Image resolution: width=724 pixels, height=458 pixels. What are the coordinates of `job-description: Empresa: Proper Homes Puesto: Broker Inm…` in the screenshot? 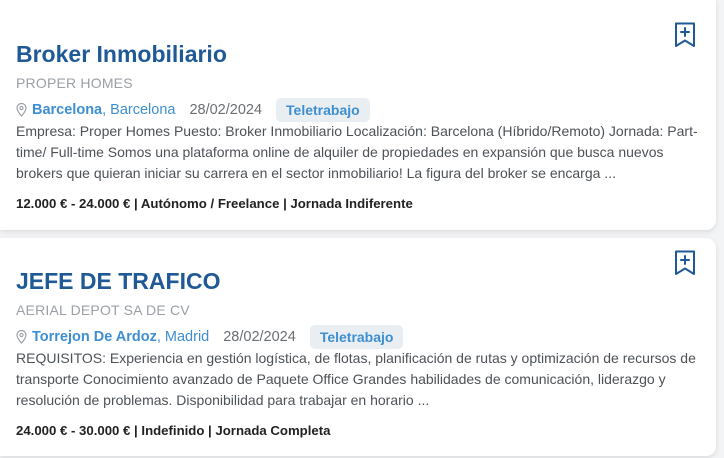 It's located at (357, 152).